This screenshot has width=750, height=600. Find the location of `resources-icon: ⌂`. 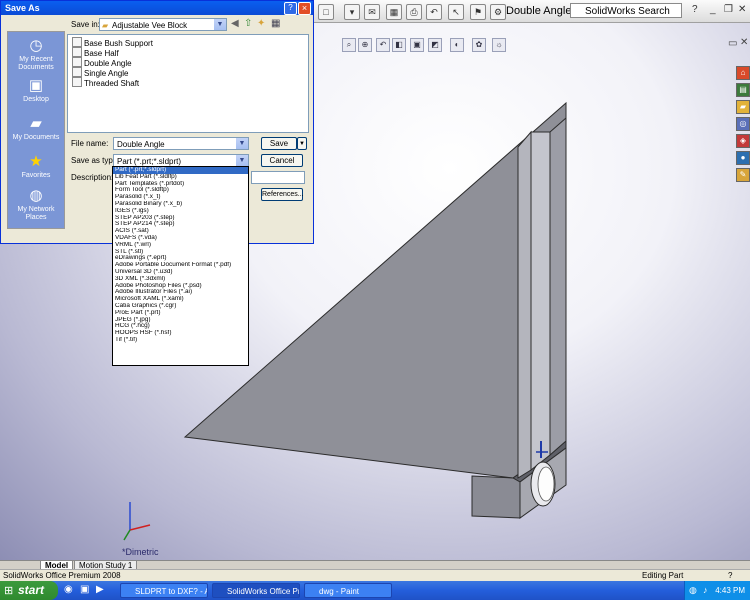

resources-icon: ⌂ is located at coordinates (743, 73).